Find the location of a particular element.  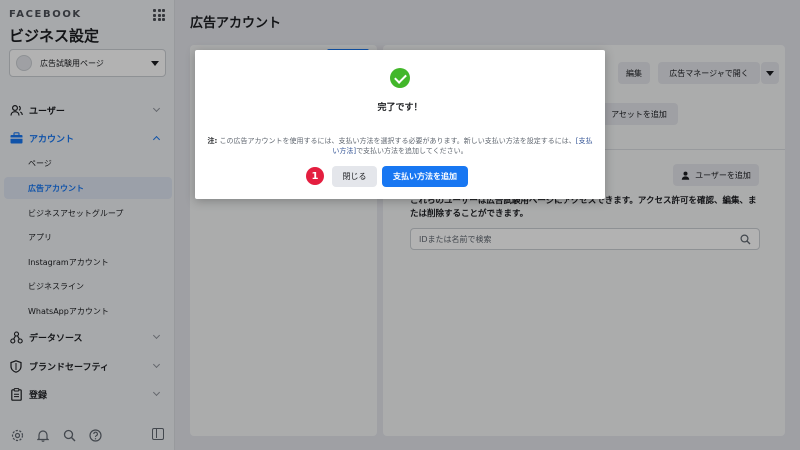

success-check-icon is located at coordinates (400, 78).